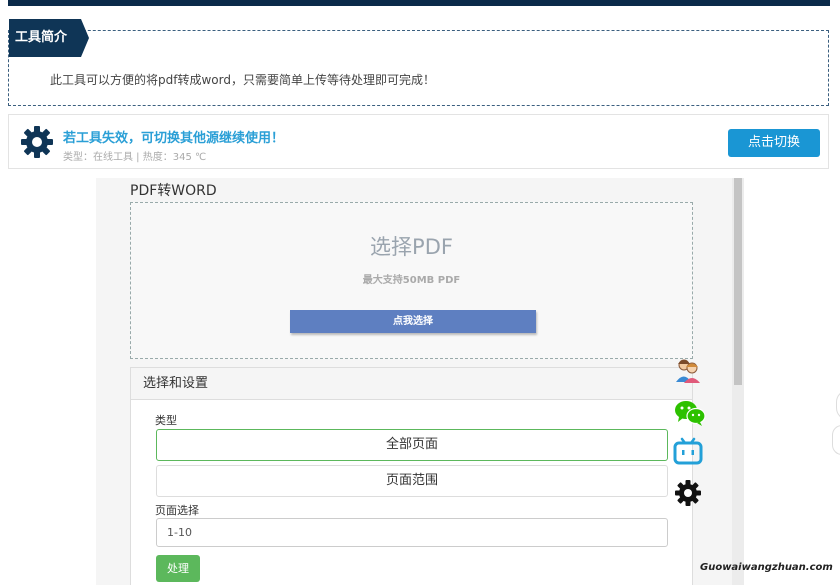  What do you see at coordinates (838, 405) in the screenshot?
I see `edge-control` at bounding box center [838, 405].